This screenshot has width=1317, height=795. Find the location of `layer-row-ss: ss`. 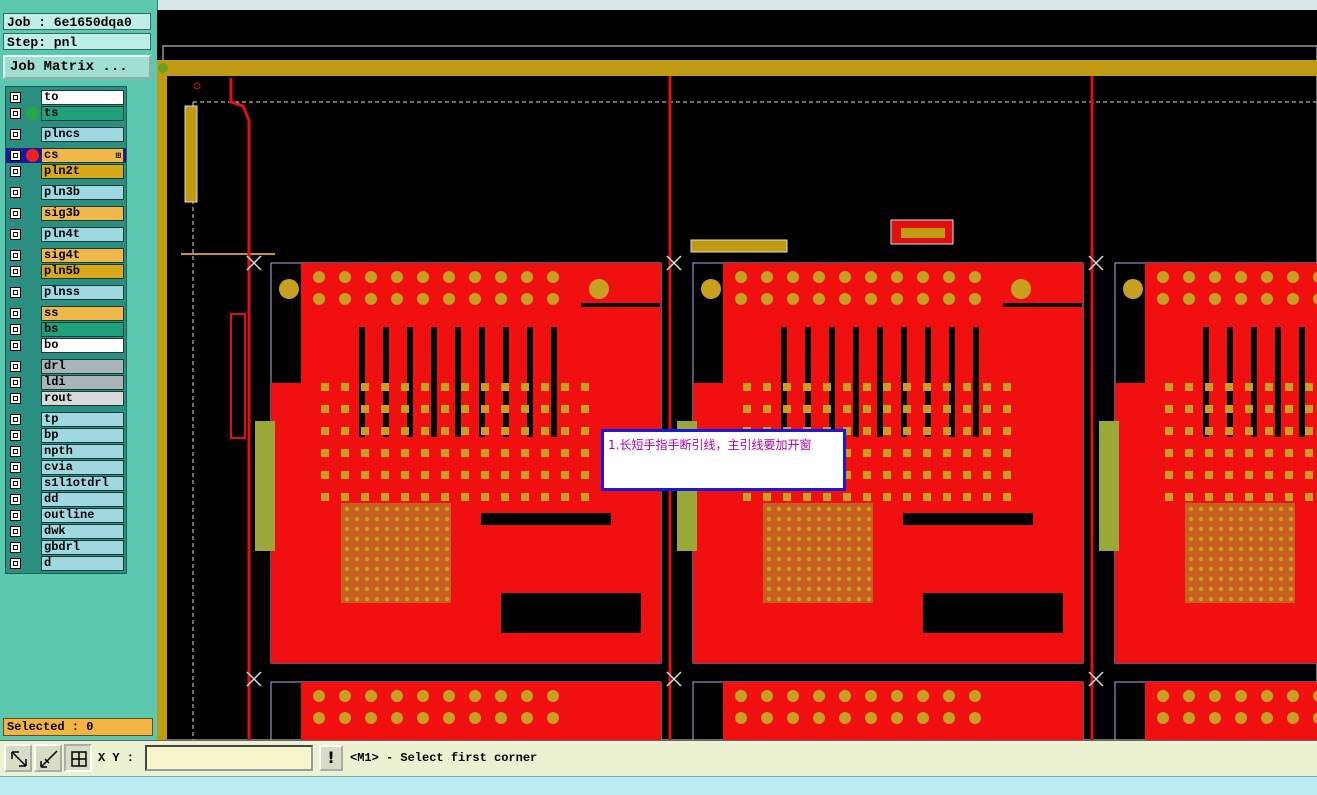

layer-row-ss: ss is located at coordinates (66, 313).